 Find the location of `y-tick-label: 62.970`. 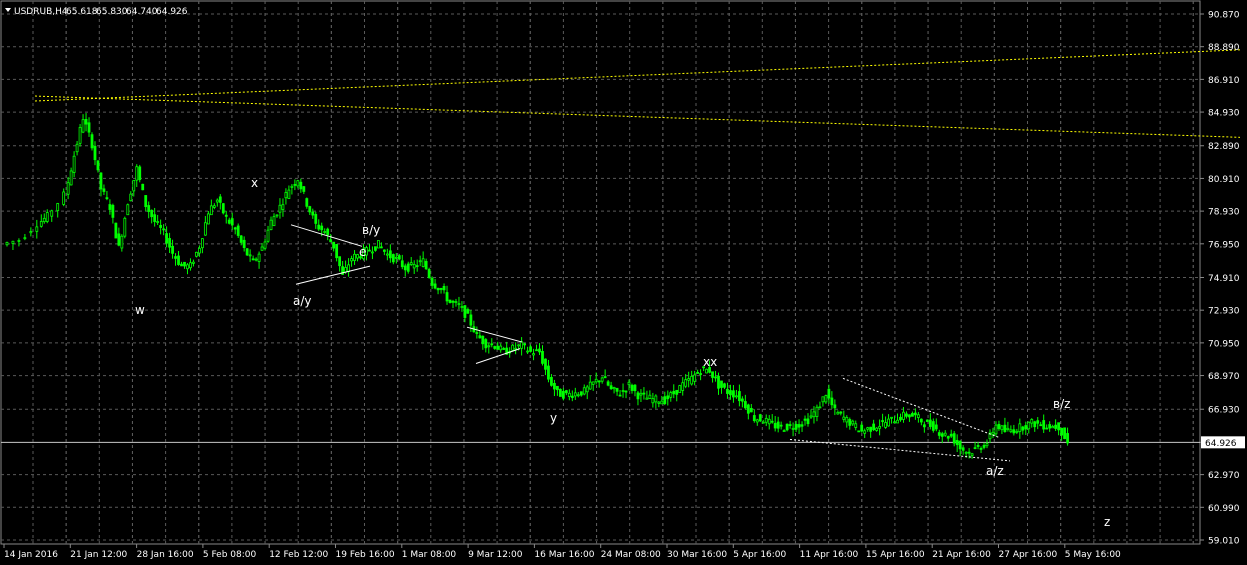

y-tick-label: 62.970 is located at coordinates (1224, 476).